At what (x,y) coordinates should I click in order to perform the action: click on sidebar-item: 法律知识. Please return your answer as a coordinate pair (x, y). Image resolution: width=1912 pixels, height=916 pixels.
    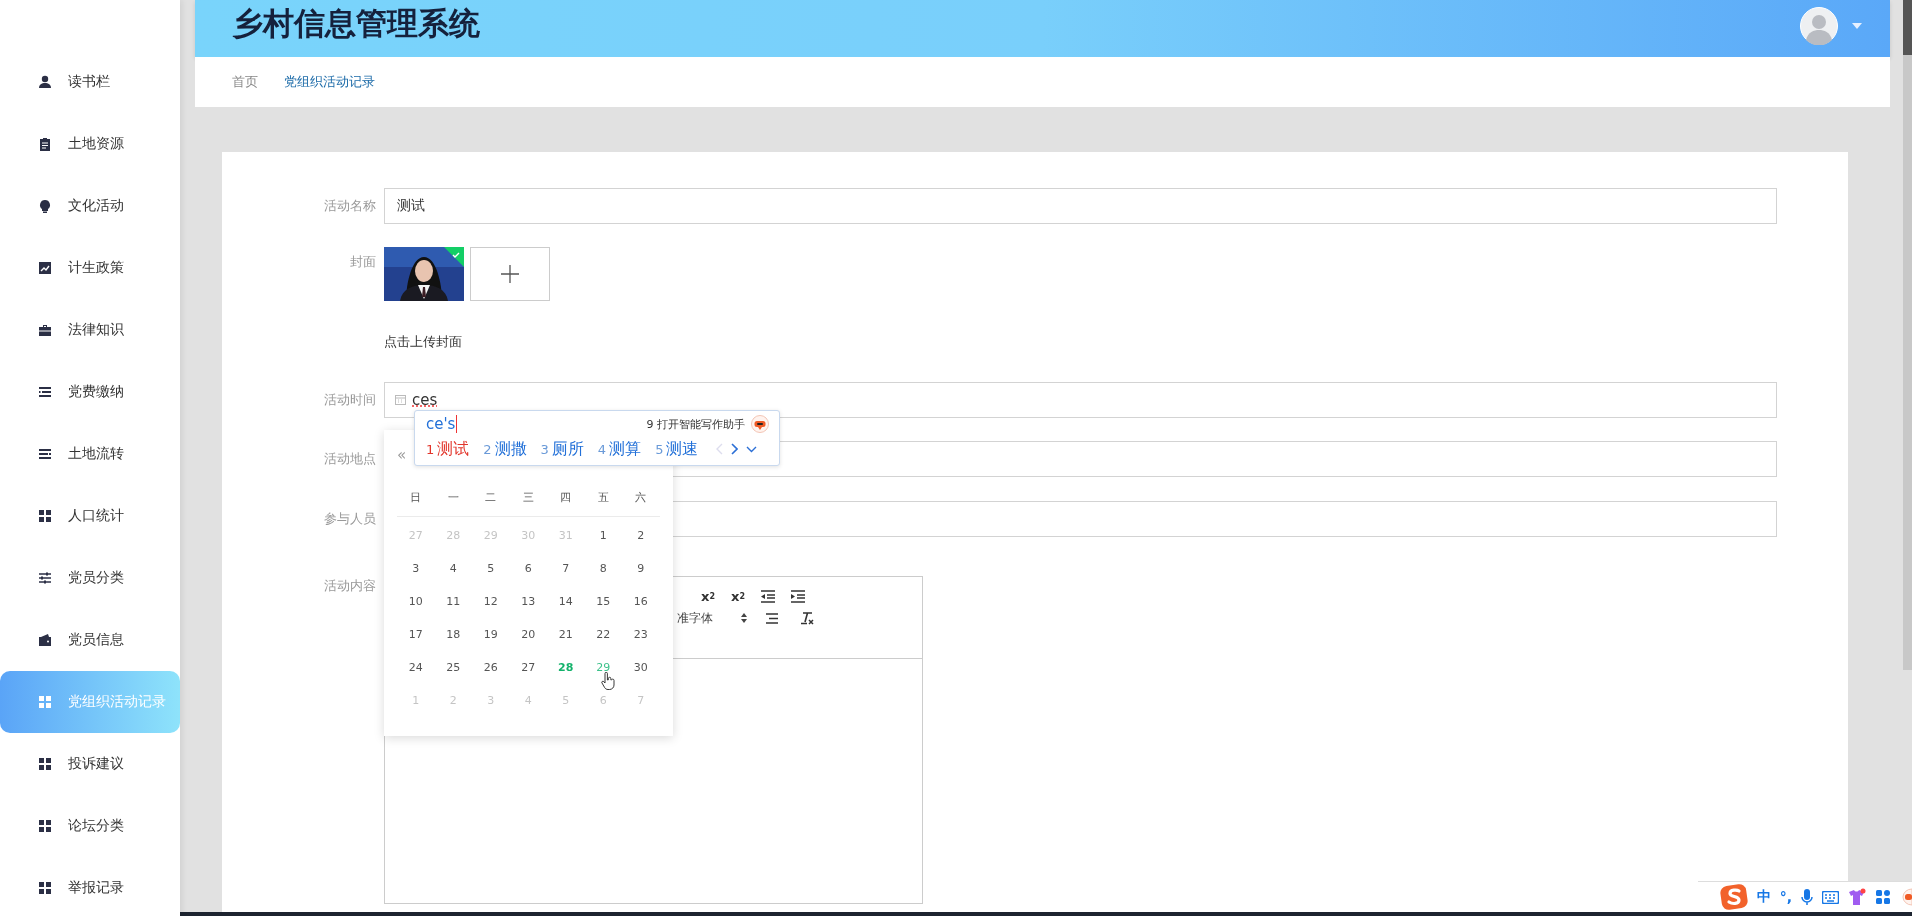
    Looking at the image, I should click on (90, 330).